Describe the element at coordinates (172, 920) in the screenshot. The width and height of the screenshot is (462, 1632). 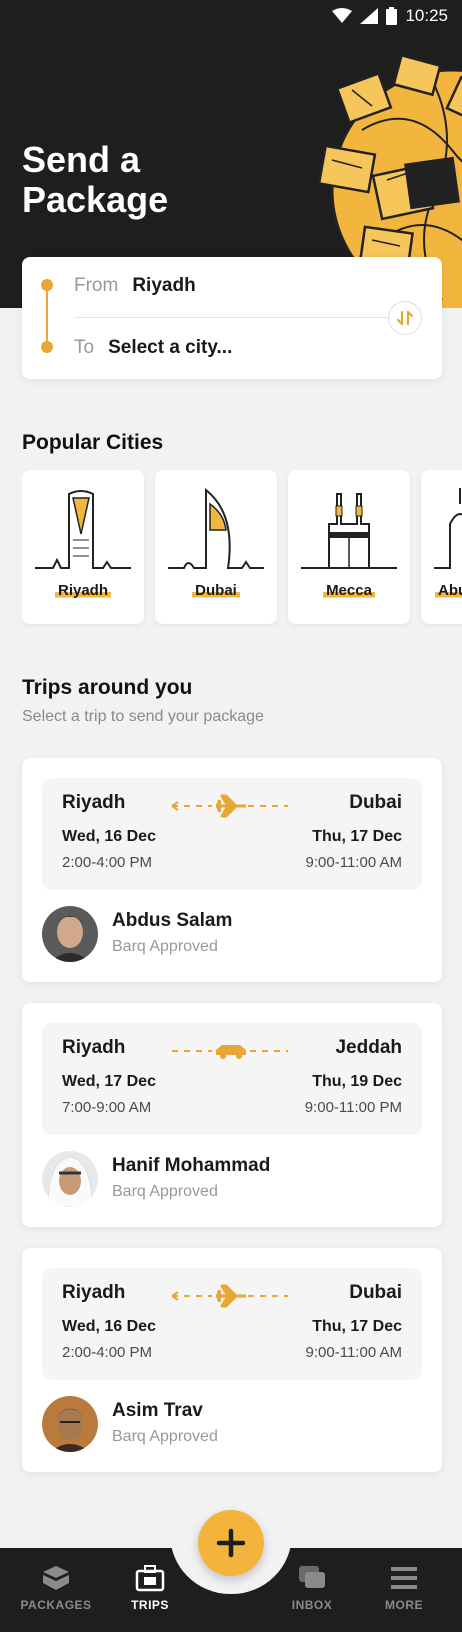
I see `traveler-name: Abdus Salam` at that location.